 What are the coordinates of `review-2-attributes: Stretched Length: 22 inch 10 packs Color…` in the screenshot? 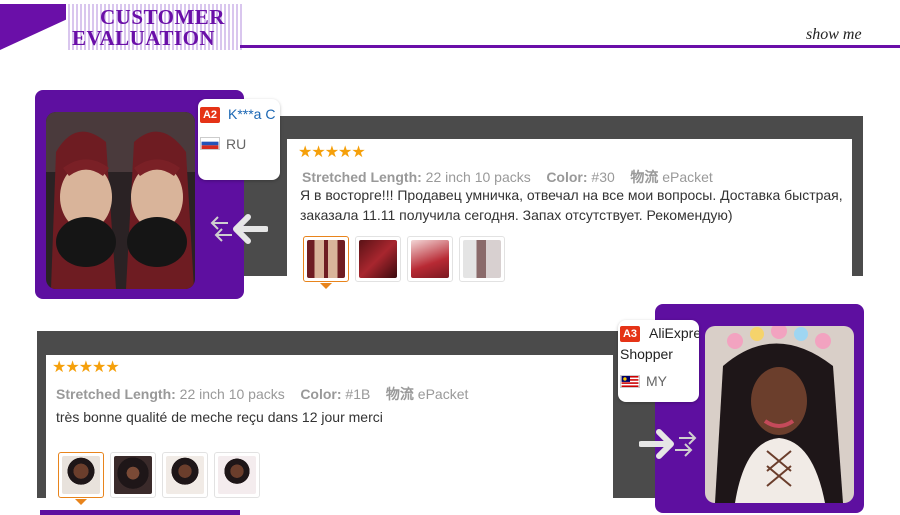 It's located at (262, 394).